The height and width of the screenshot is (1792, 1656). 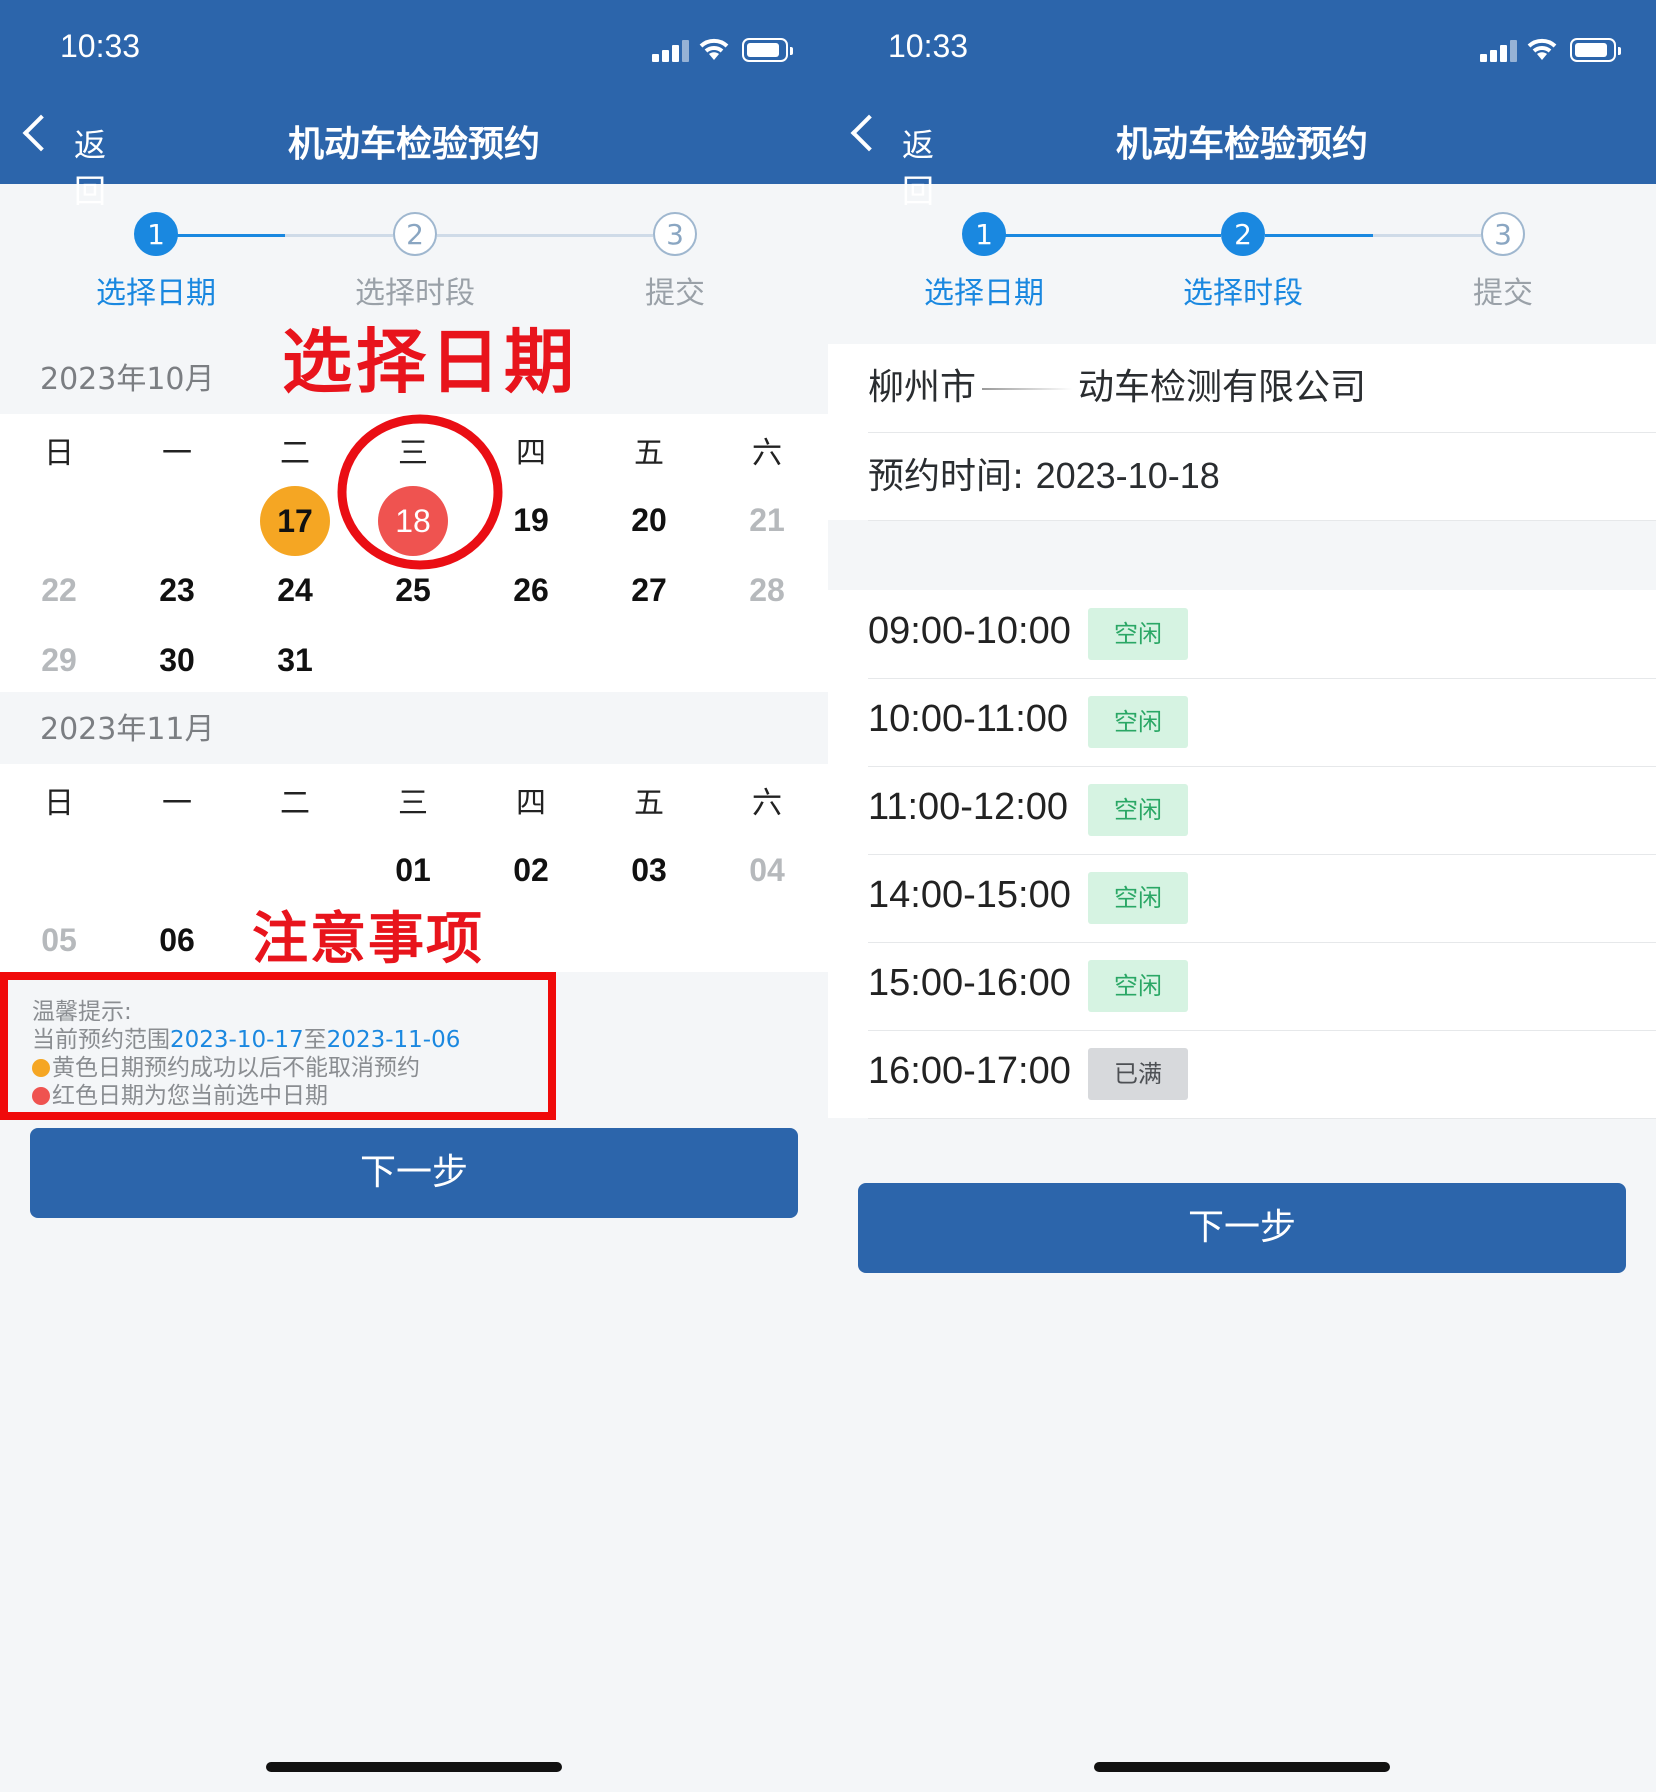 I want to click on time-slot-row: 09:00-10:00 空闲, so click(x=1262, y=634).